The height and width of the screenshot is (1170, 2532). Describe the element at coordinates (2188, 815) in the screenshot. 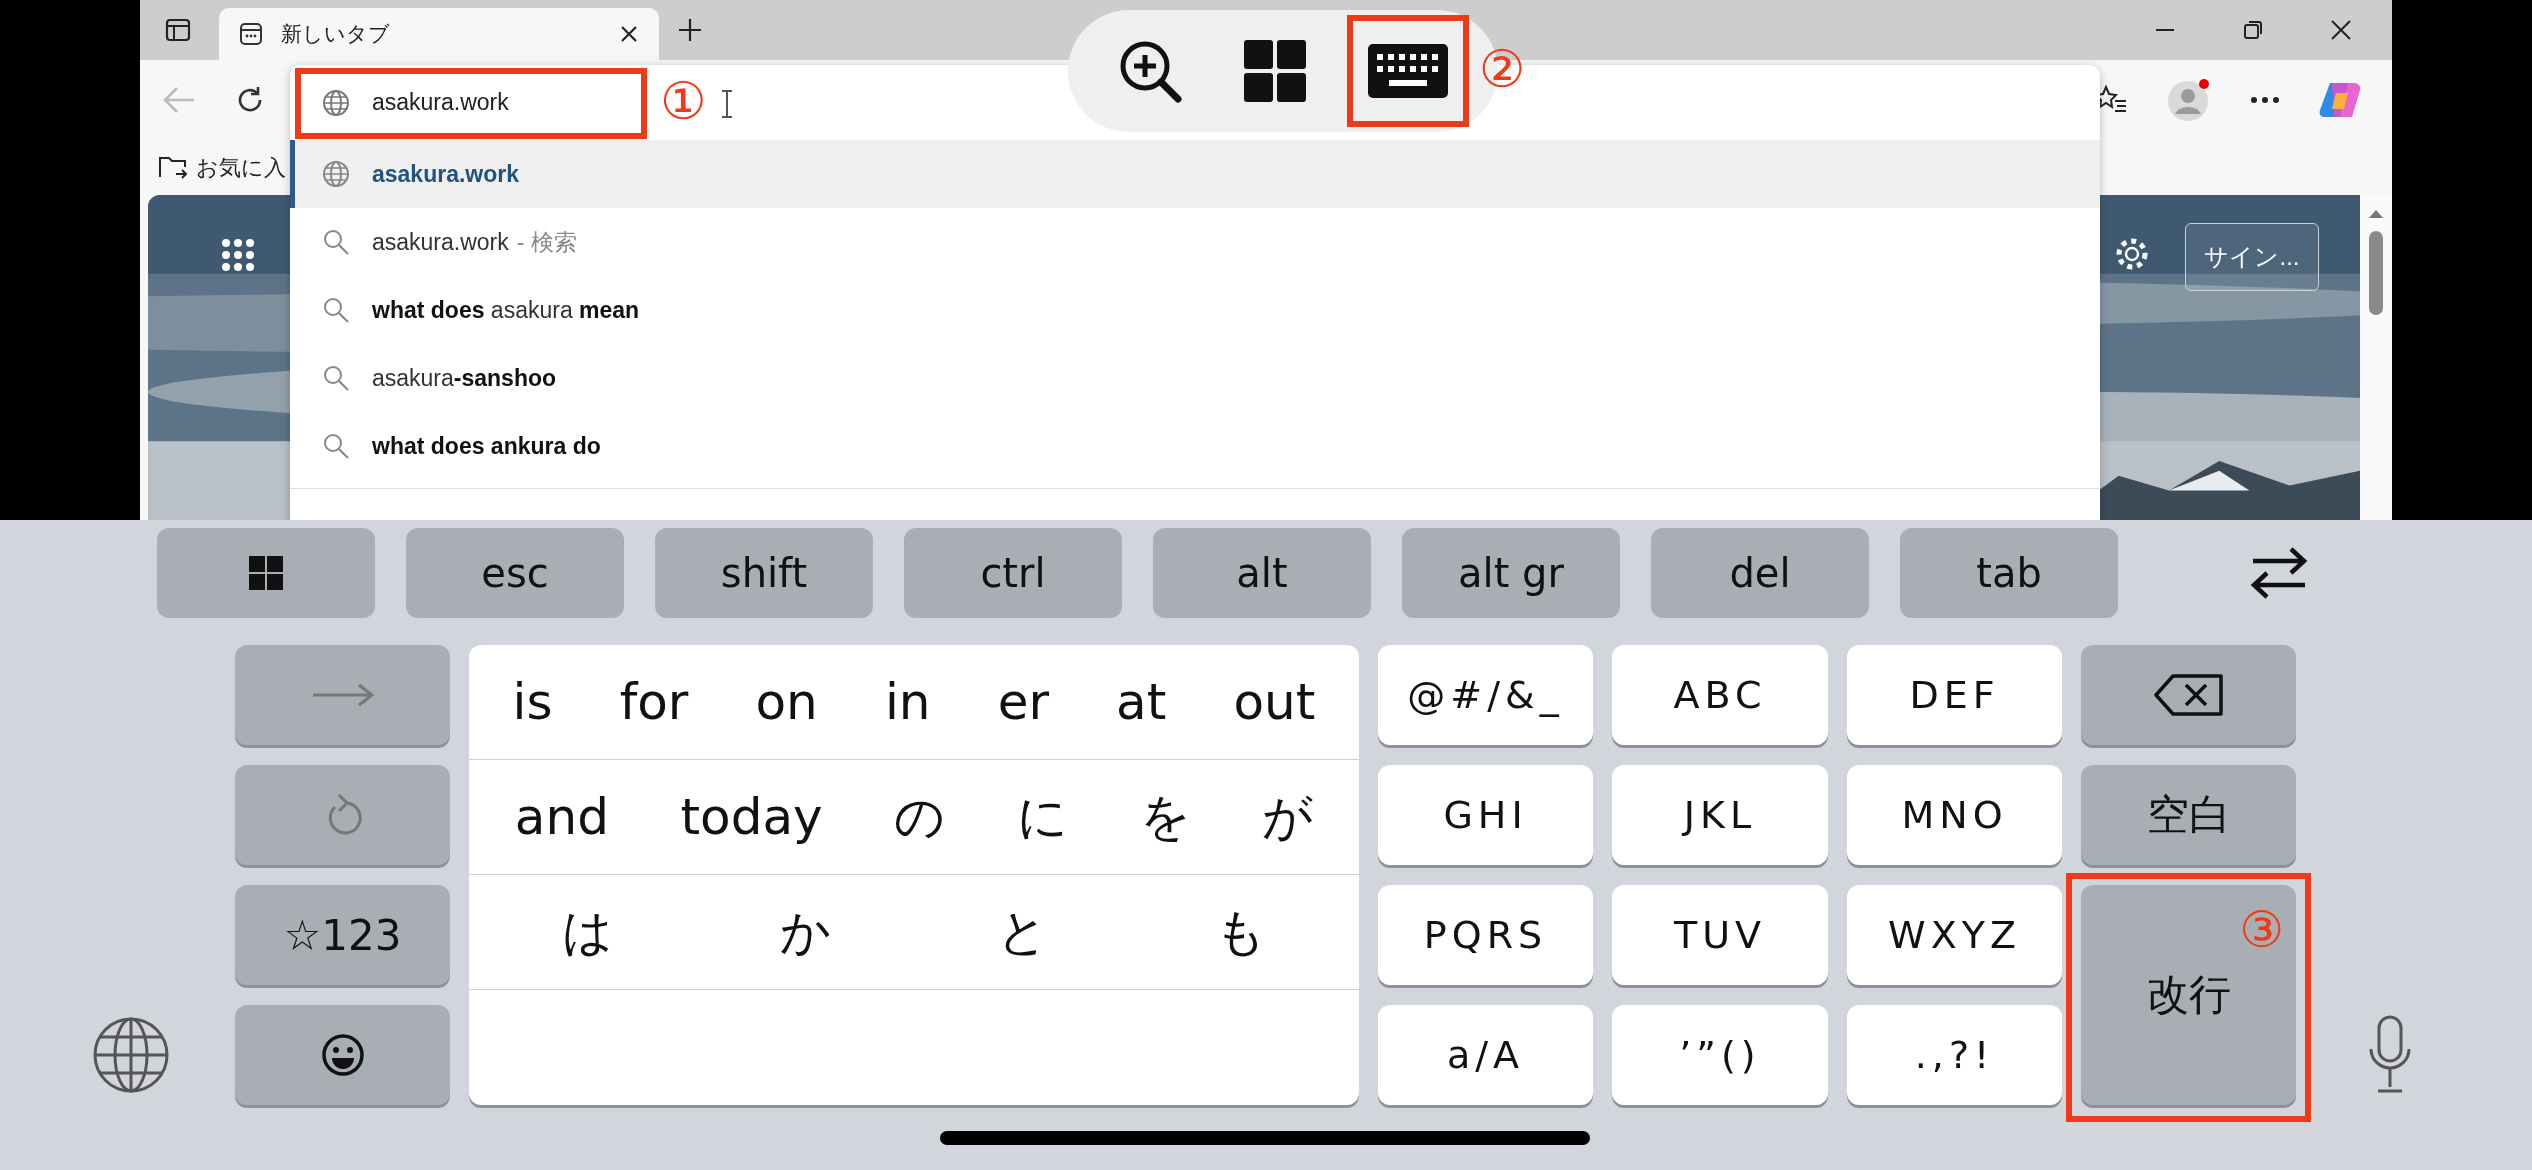

I see `space-key: 空白` at that location.